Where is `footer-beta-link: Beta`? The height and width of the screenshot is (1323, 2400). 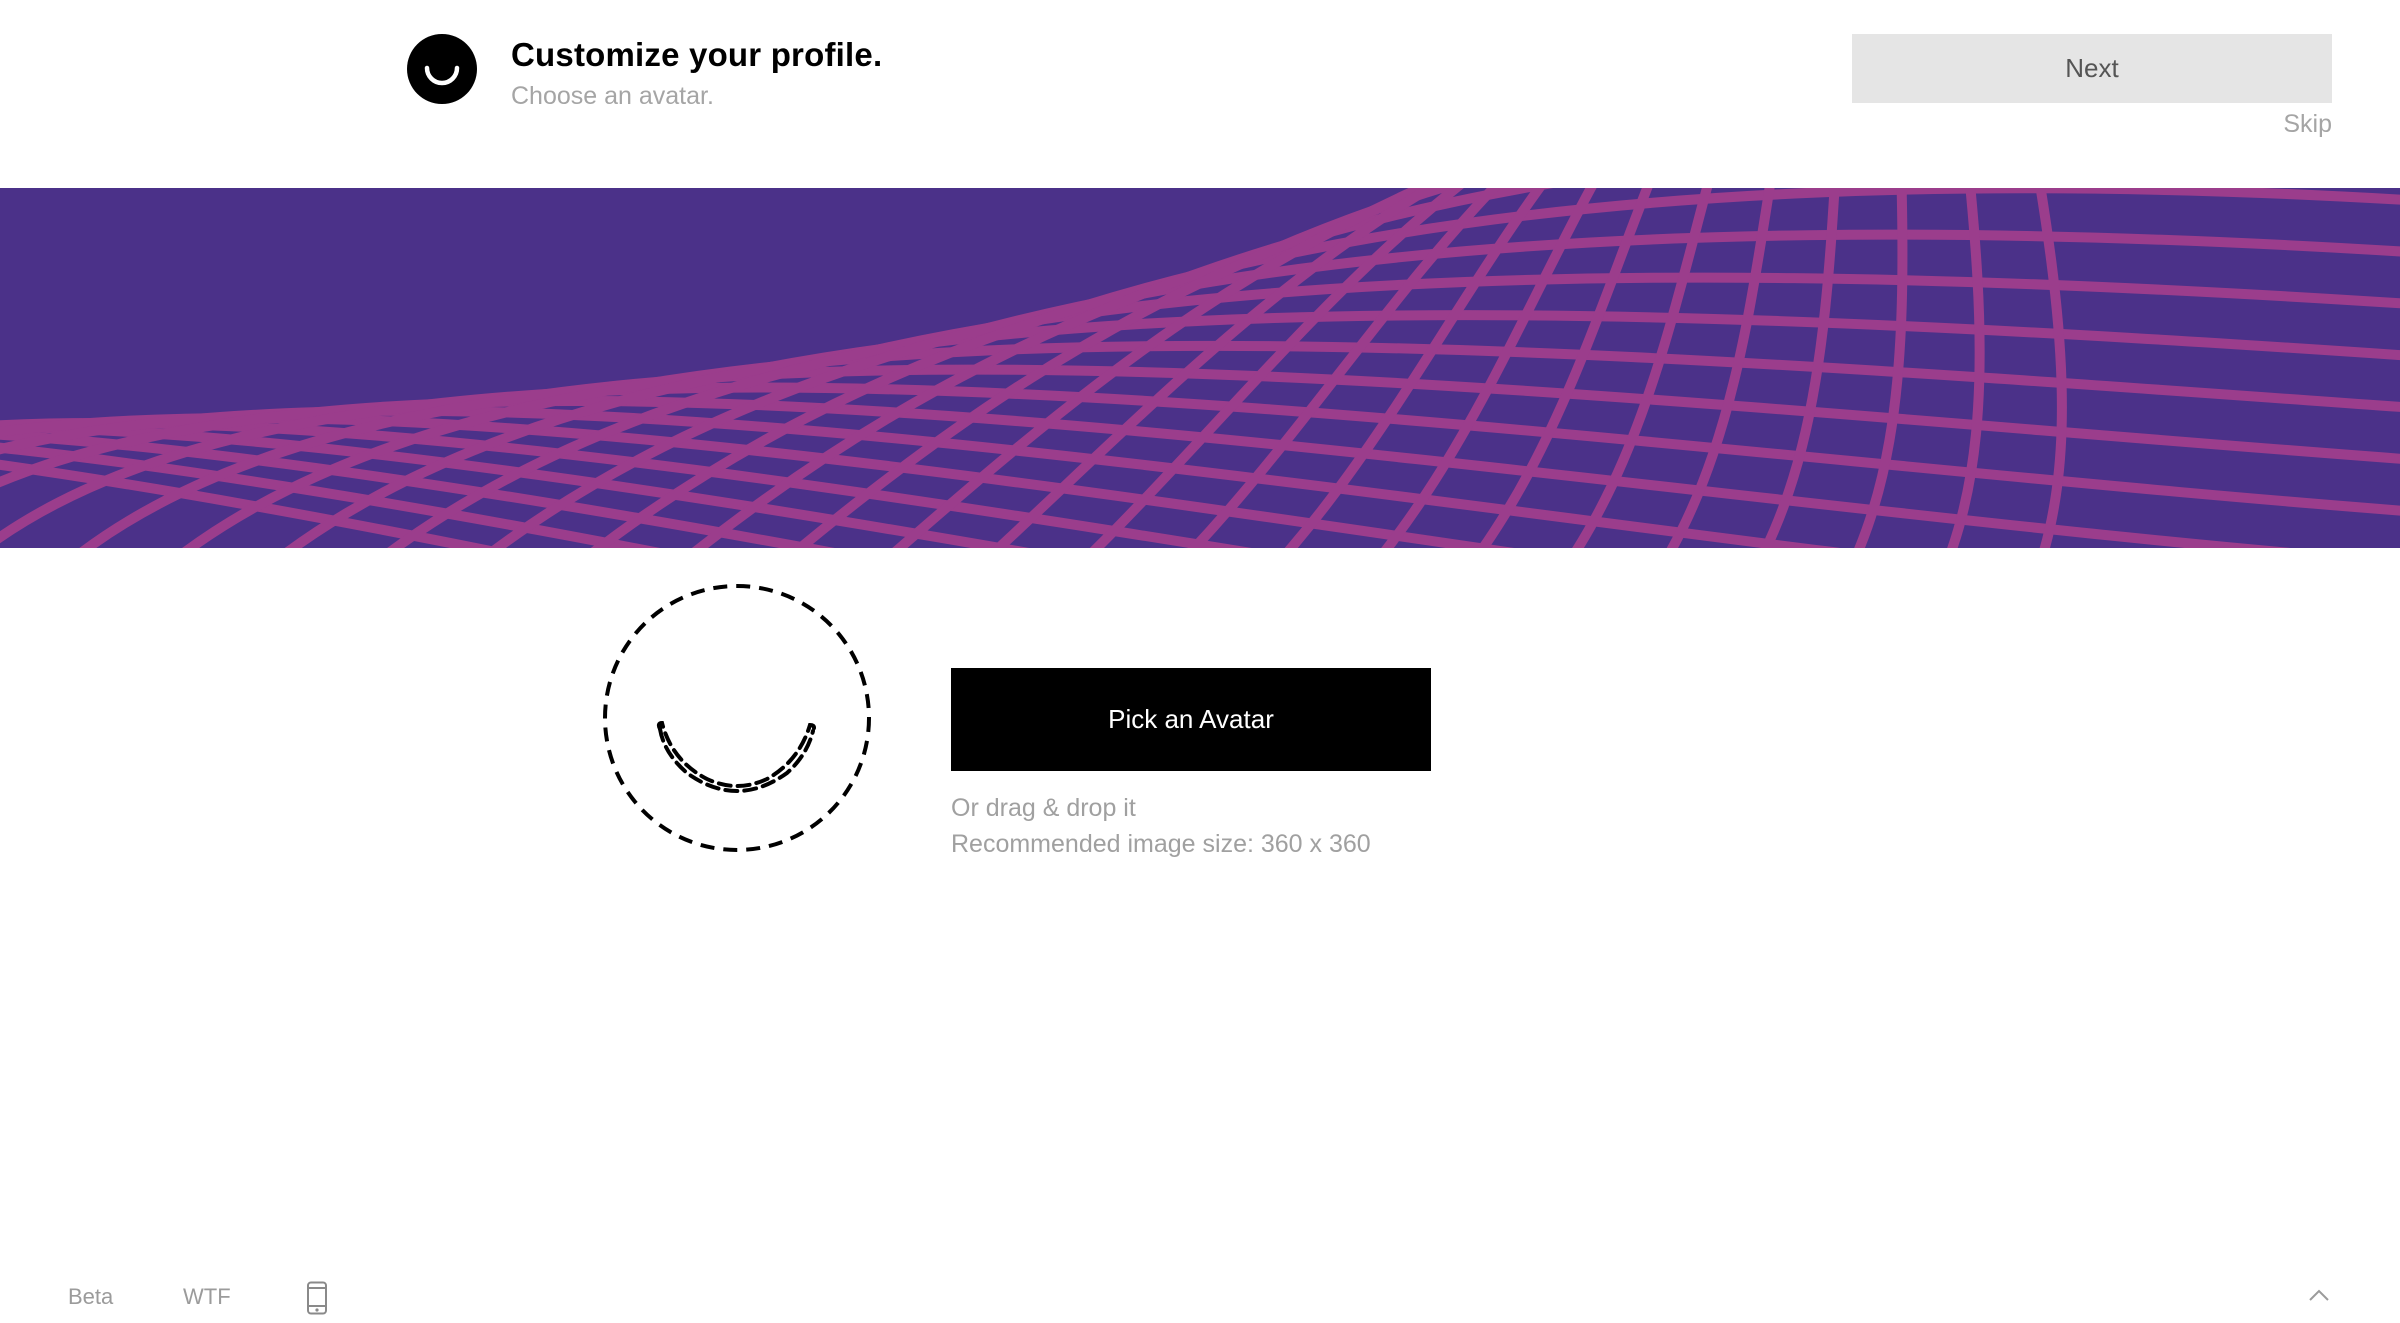 footer-beta-link: Beta is located at coordinates (90, 1297).